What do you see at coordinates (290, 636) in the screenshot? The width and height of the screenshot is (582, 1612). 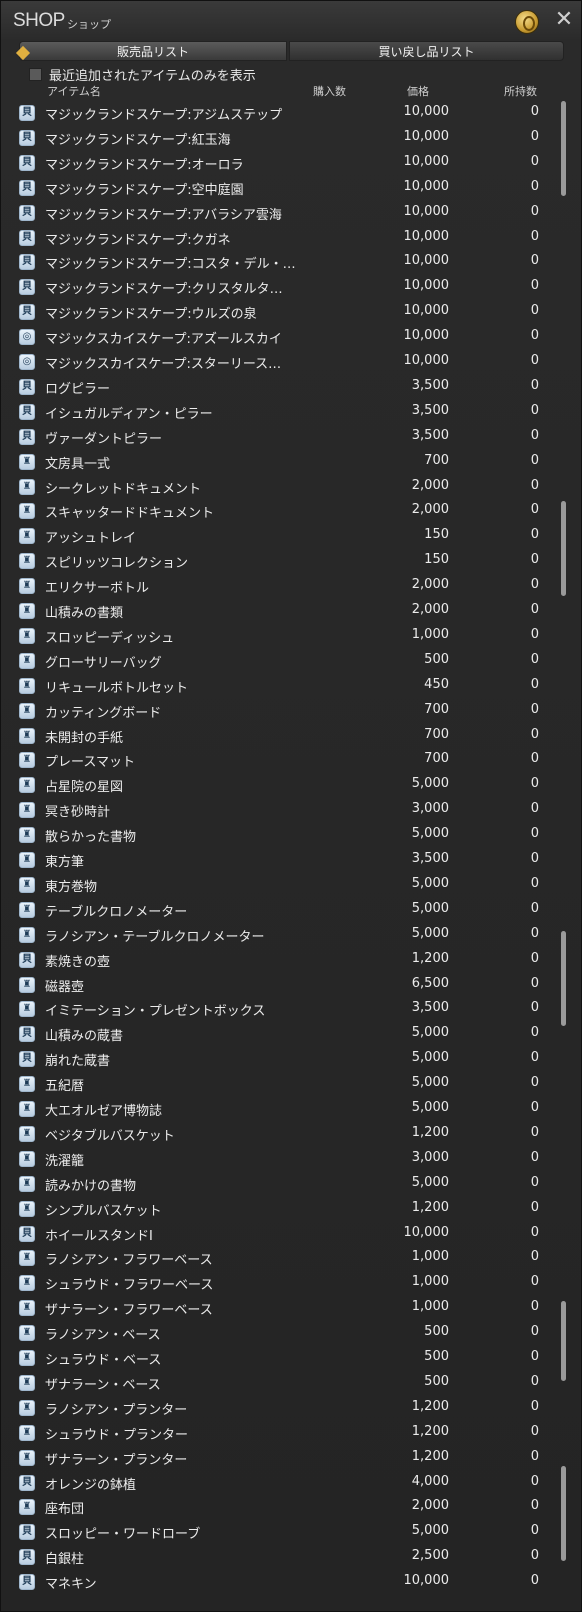 I see `list-item: ♜ スロッピーディッシュ 1,000 0` at bounding box center [290, 636].